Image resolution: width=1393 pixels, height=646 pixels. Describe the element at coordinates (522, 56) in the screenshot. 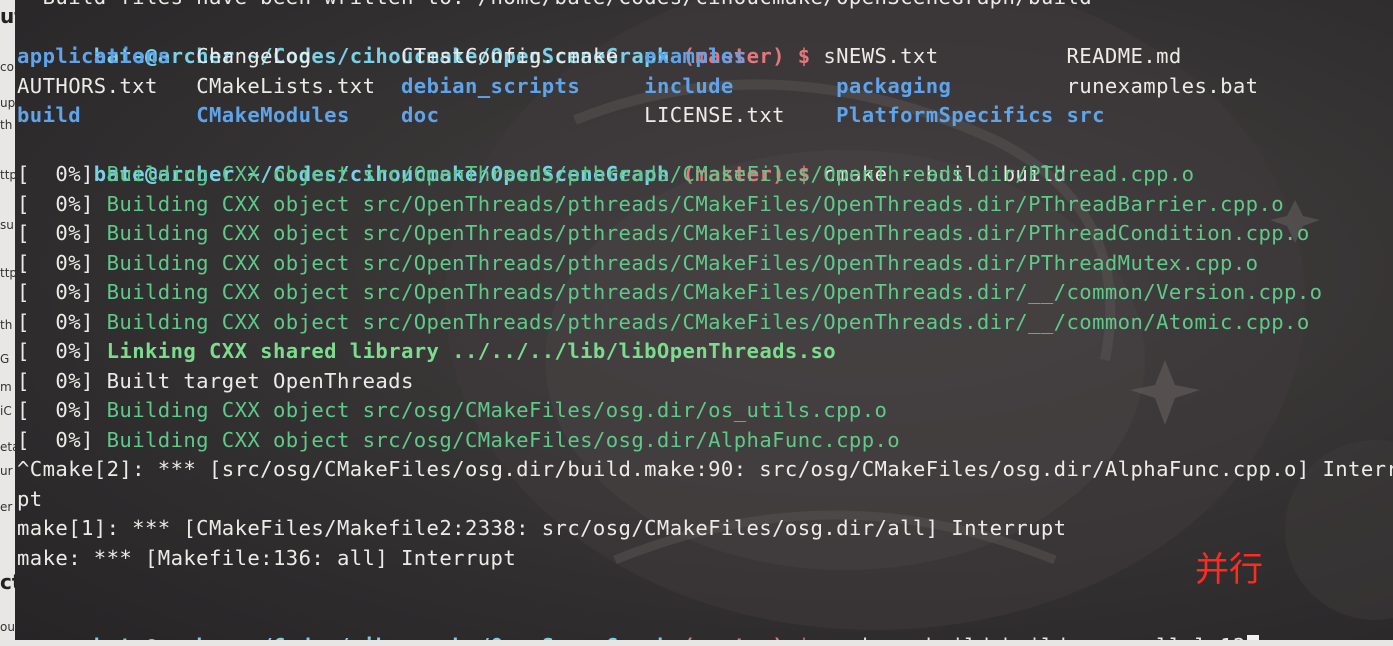

I see `ls-file: CTestConfig.cmake` at that location.